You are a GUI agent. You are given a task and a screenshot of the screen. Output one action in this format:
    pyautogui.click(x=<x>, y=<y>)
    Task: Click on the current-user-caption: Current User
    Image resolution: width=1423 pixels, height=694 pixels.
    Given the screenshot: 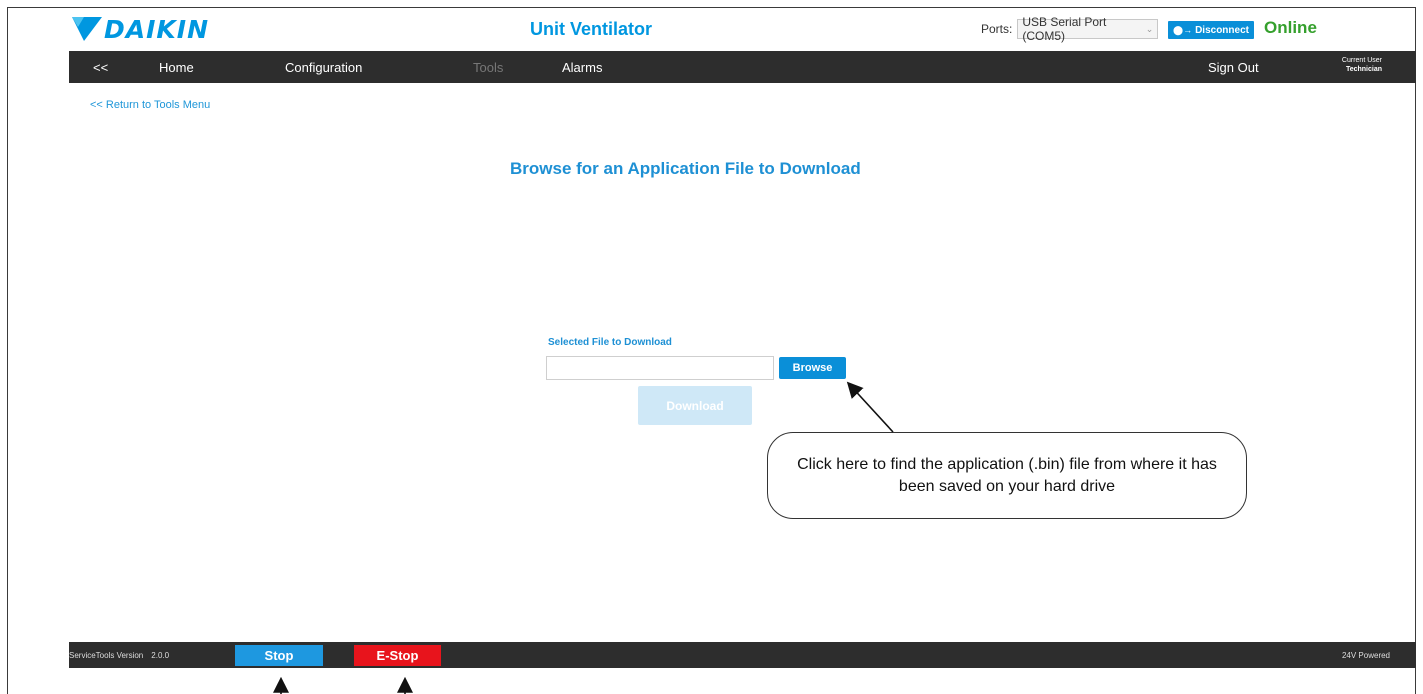 What is the action you would take?
    pyautogui.click(x=1361, y=60)
    